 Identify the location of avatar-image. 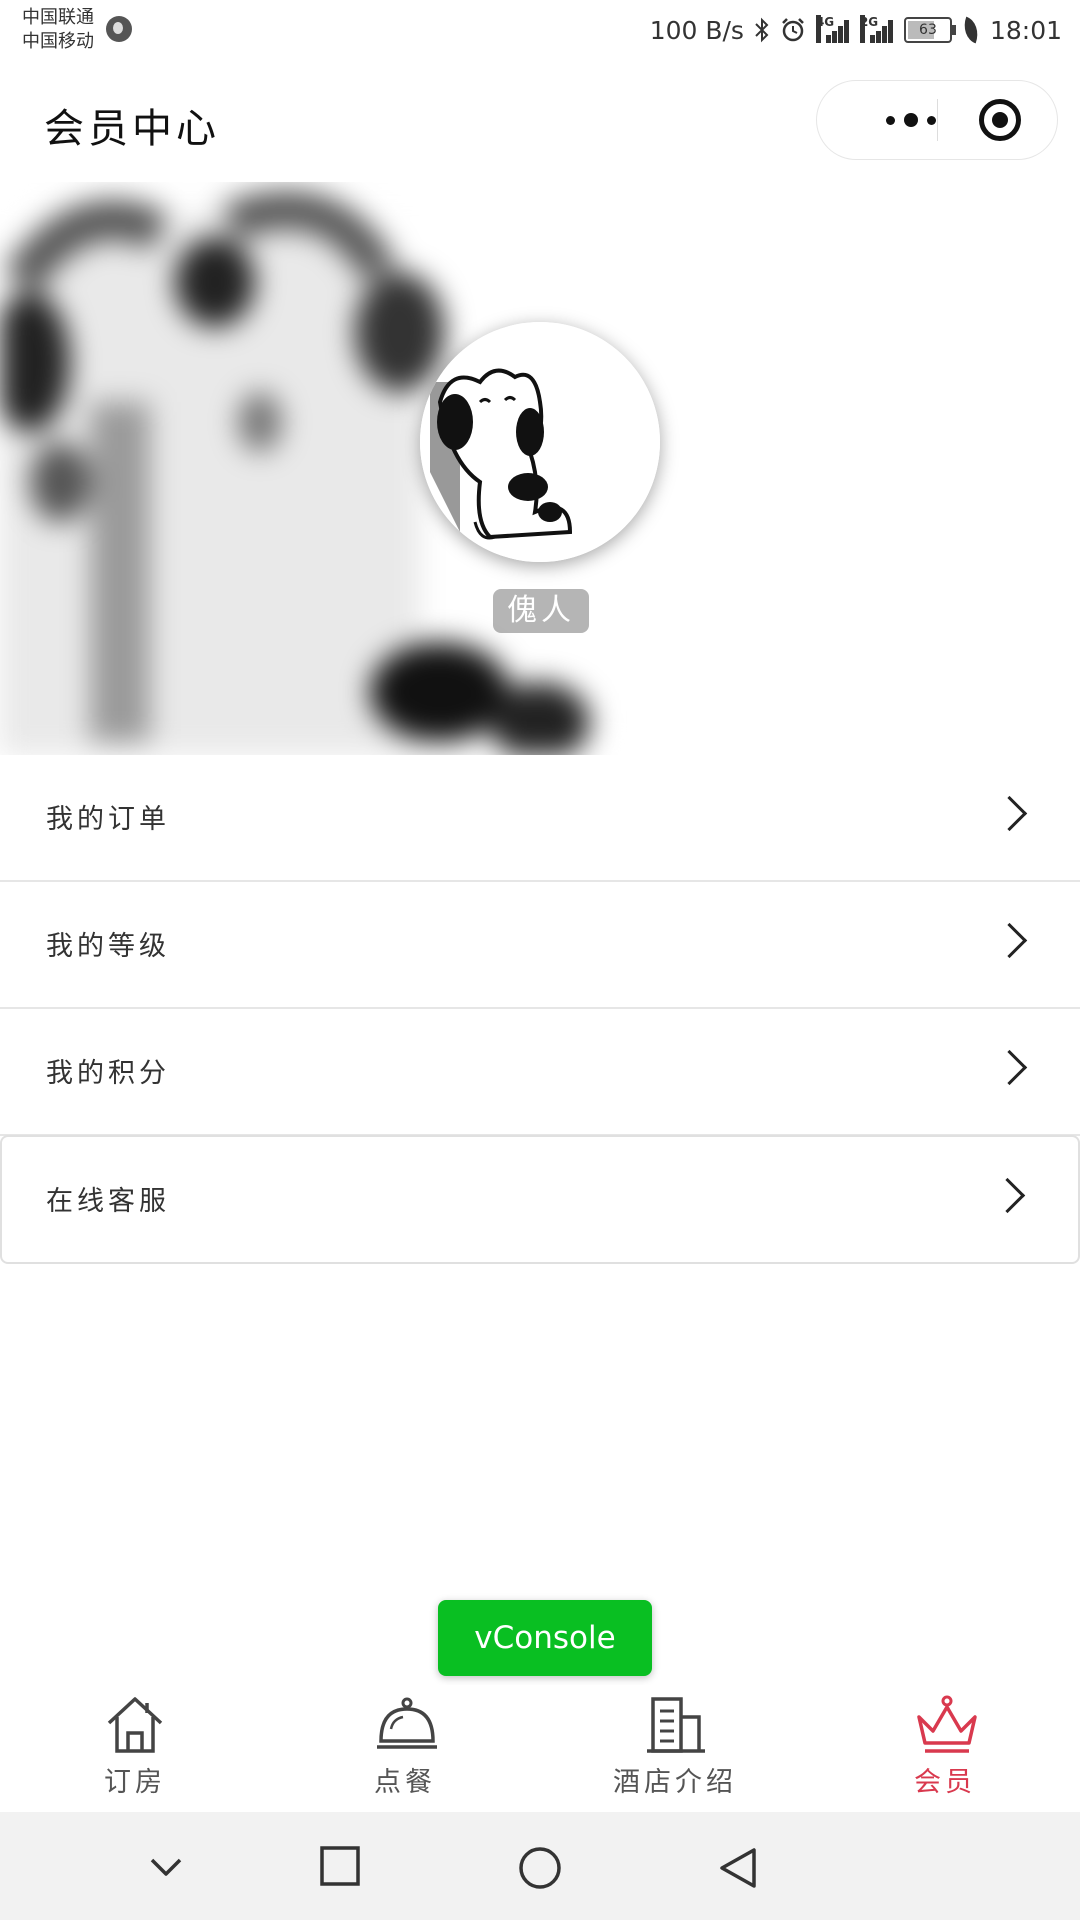
(540, 442).